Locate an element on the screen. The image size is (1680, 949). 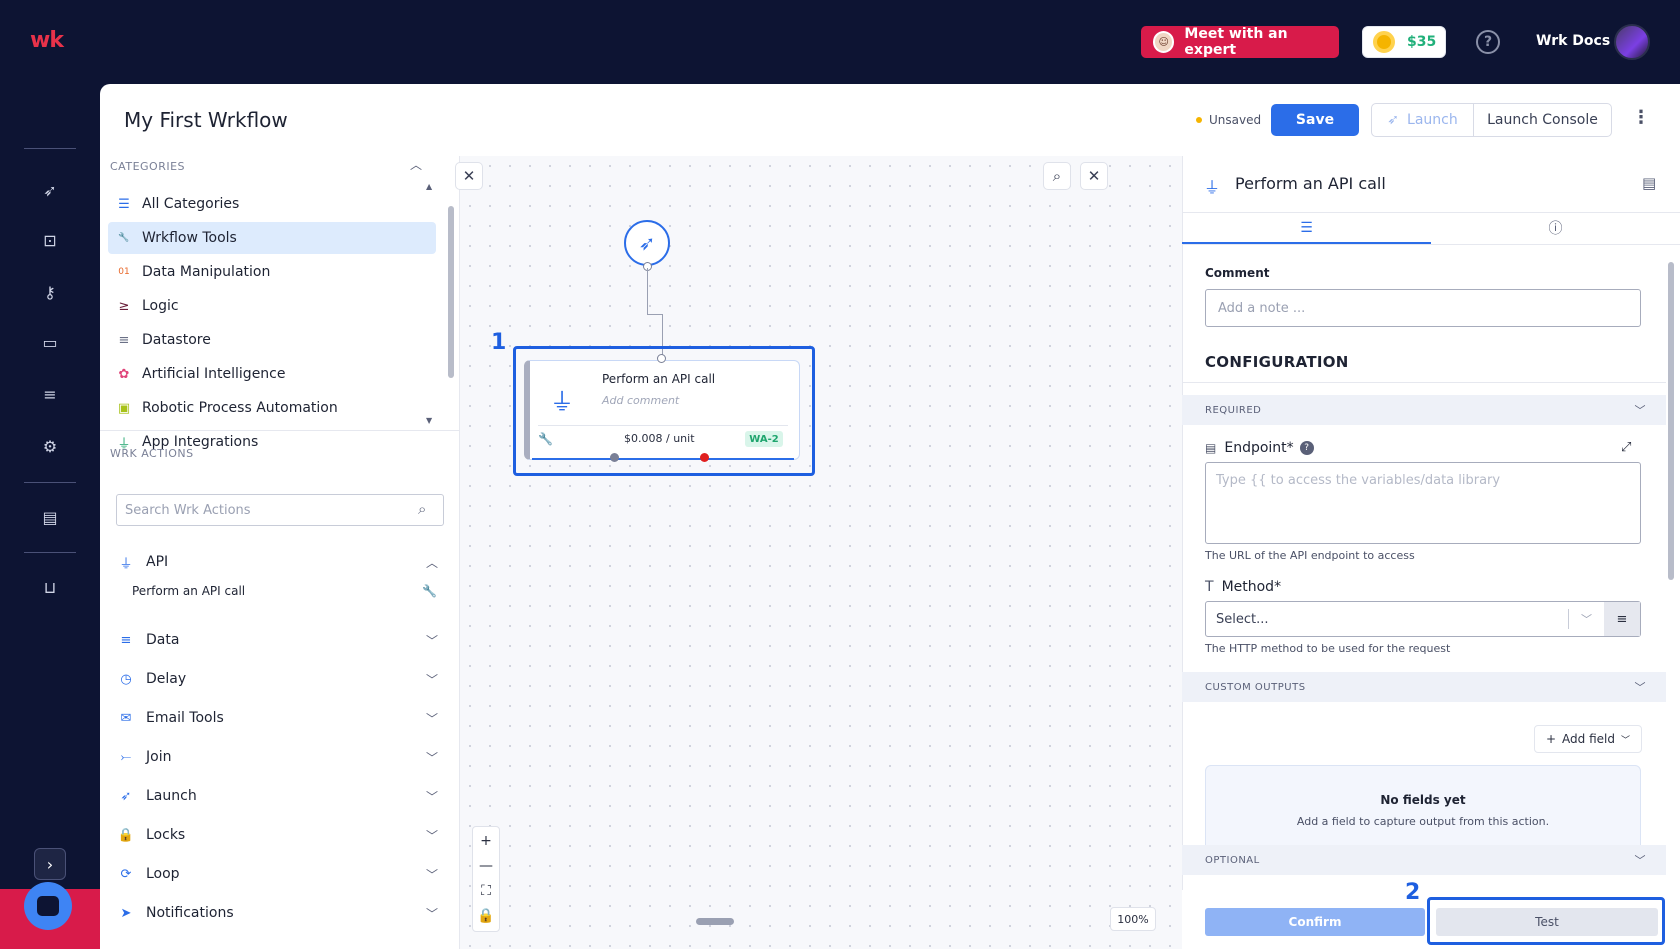
action-group: ◷ Delay ﹀ is located at coordinates (283, 679).